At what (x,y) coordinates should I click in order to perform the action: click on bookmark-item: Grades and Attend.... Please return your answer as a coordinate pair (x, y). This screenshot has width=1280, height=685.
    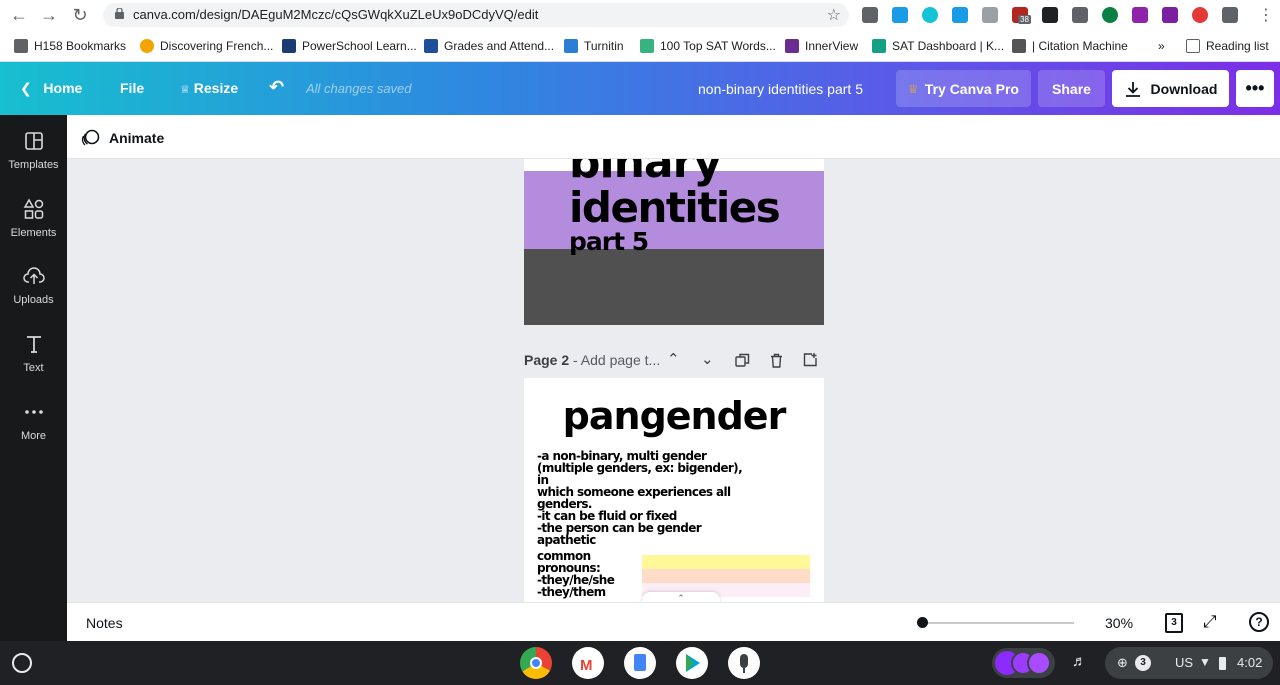
    Looking at the image, I should click on (489, 46).